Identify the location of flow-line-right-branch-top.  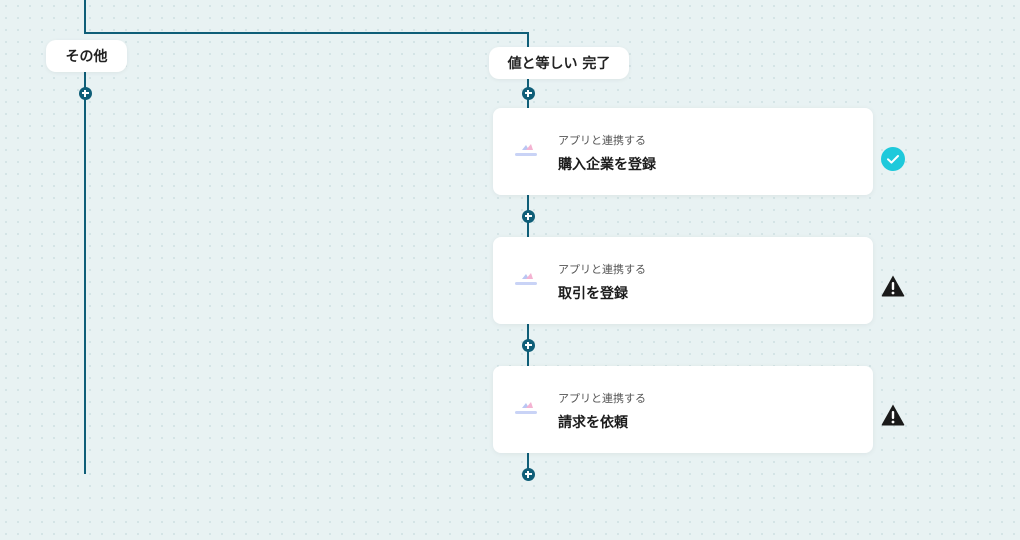
(528, 40).